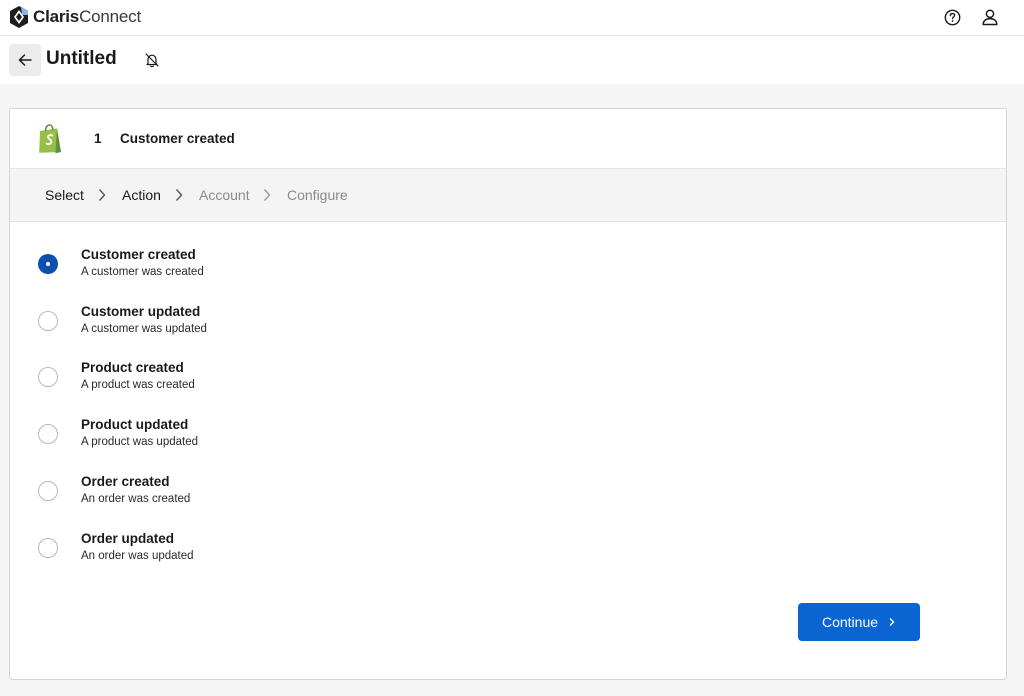  I want to click on step-number: 1, so click(98, 138).